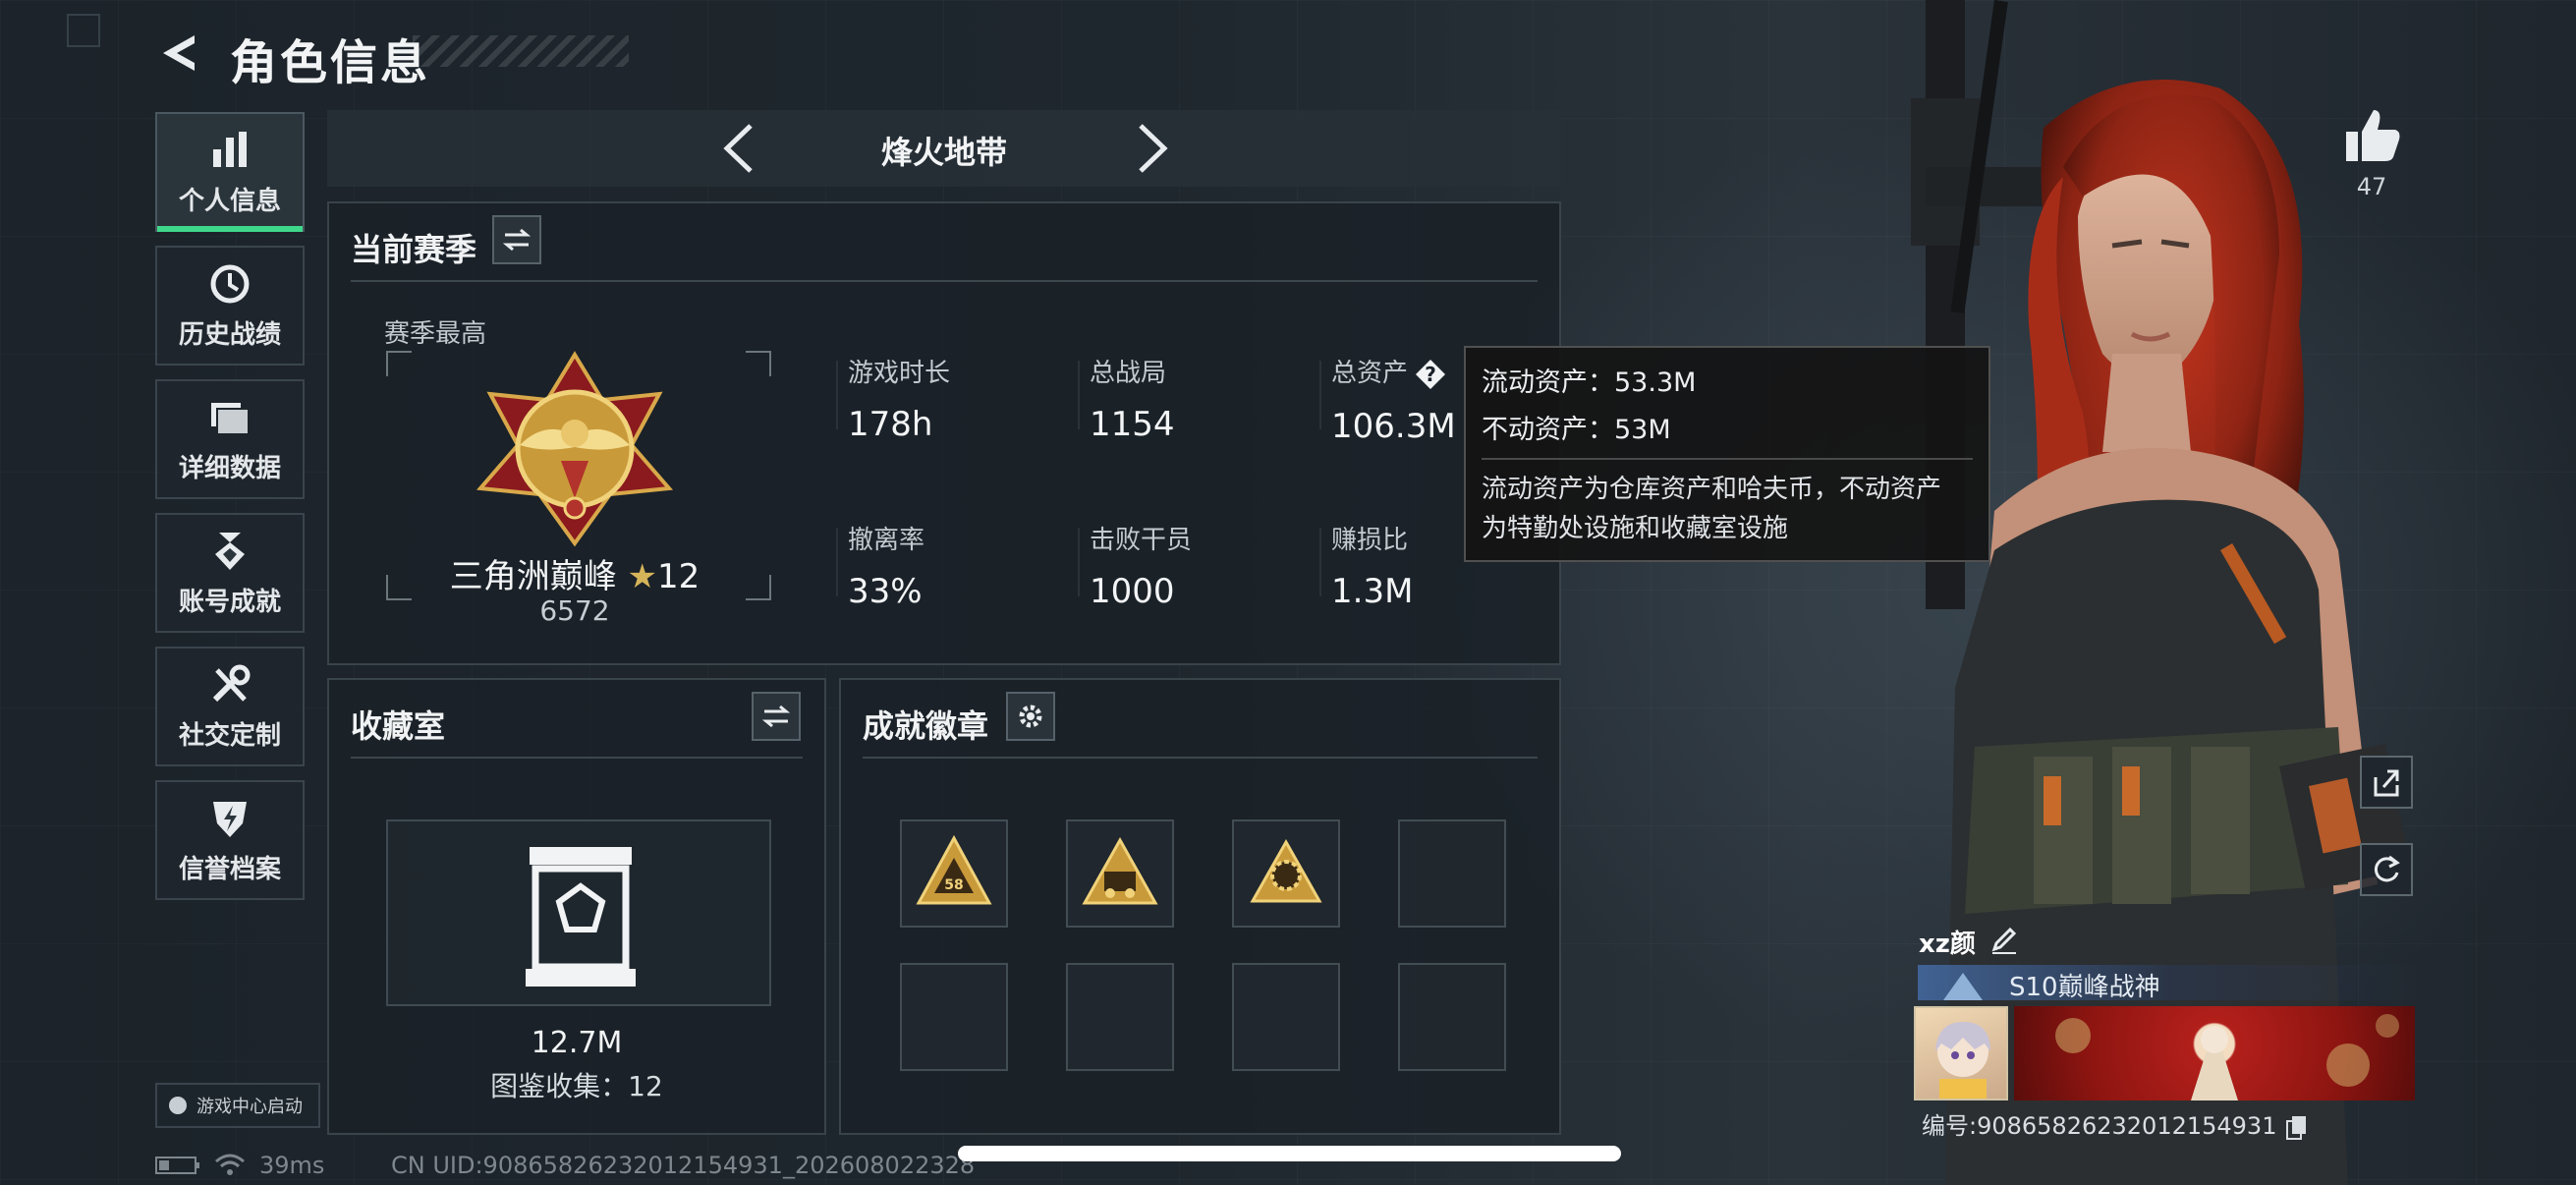 The width and height of the screenshot is (2576, 1185). I want to click on sidebar-item-reputation: 信誉档案, so click(230, 840).